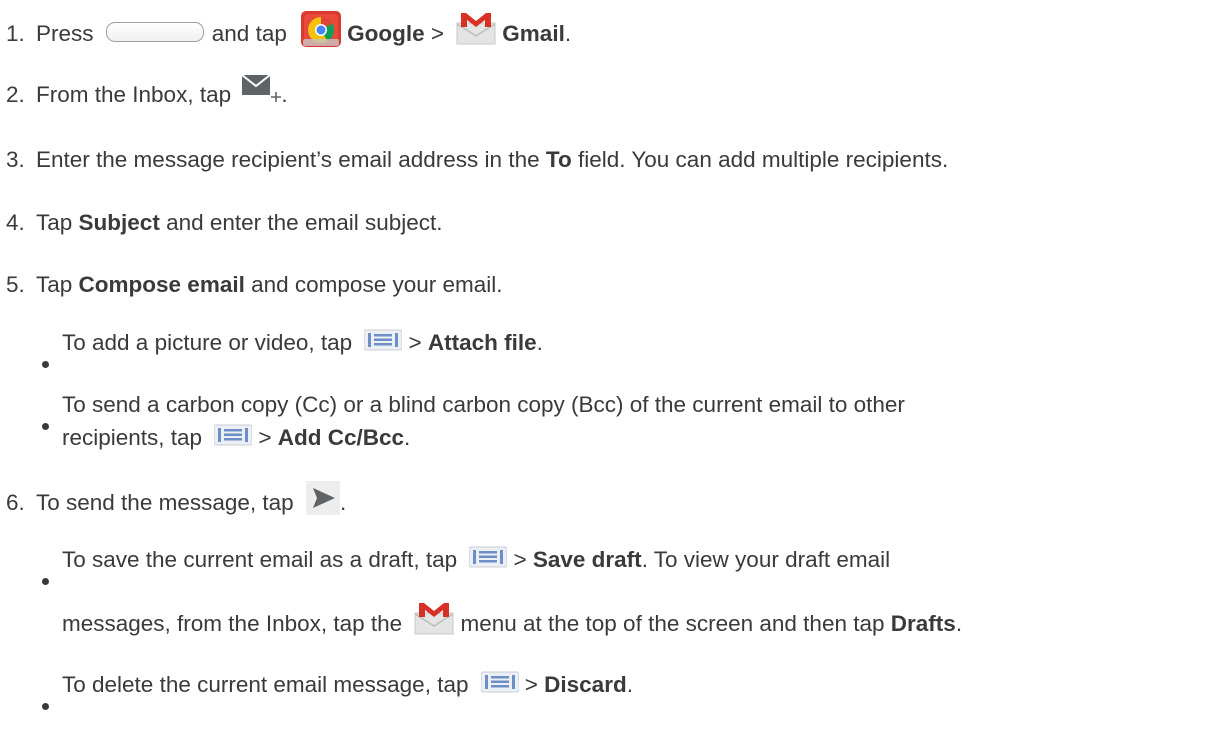 The width and height of the screenshot is (1218, 735). What do you see at coordinates (176, 501) in the screenshot?
I see `step-6: 6. To send the message, tap .` at bounding box center [176, 501].